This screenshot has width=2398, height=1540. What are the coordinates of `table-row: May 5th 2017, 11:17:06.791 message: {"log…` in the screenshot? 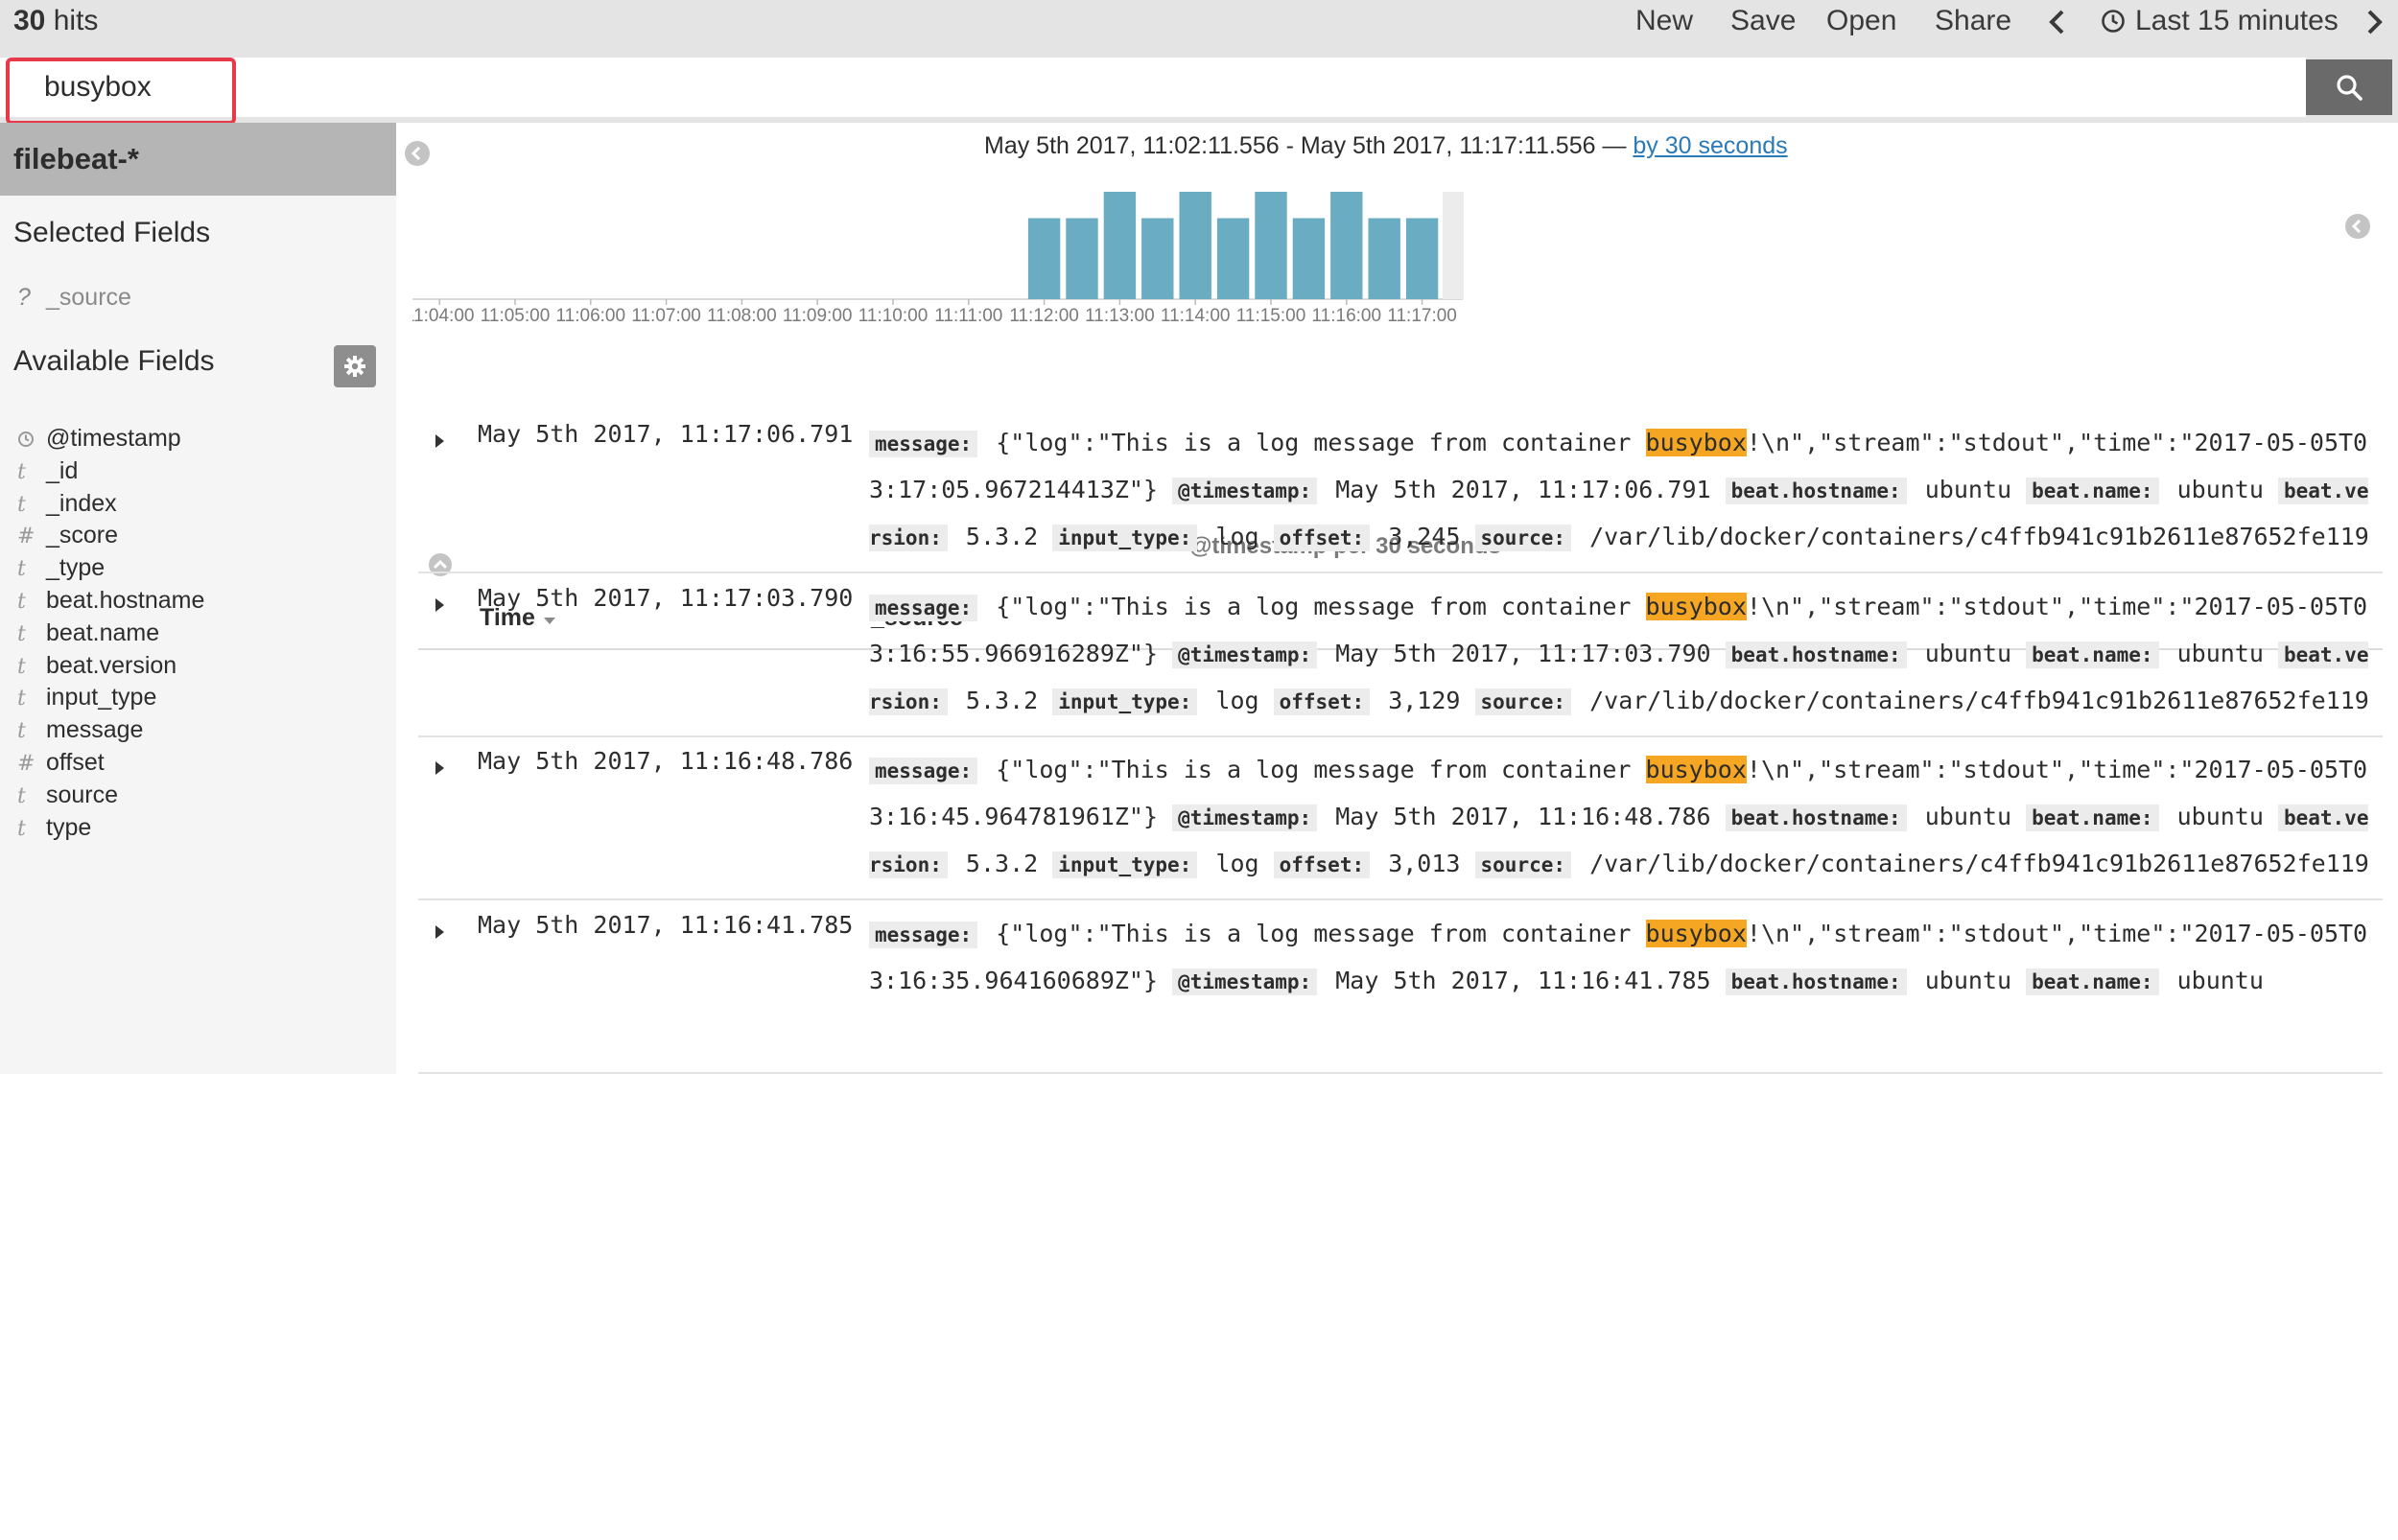 It's located at (1400, 490).